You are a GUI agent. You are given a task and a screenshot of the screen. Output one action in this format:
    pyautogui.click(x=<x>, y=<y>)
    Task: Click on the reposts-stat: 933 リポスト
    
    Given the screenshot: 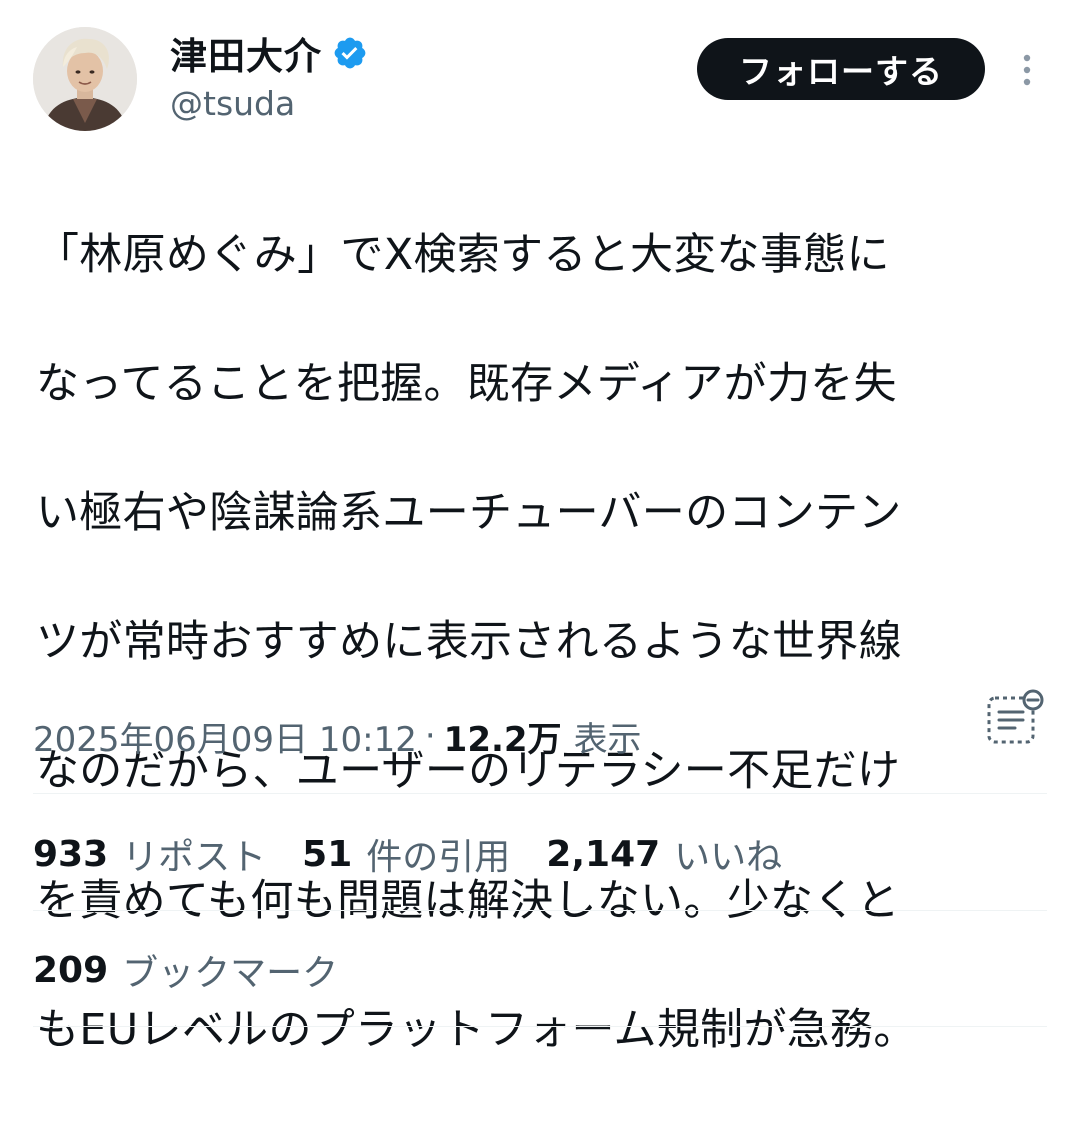 What is the action you would take?
    pyautogui.click(x=149, y=854)
    